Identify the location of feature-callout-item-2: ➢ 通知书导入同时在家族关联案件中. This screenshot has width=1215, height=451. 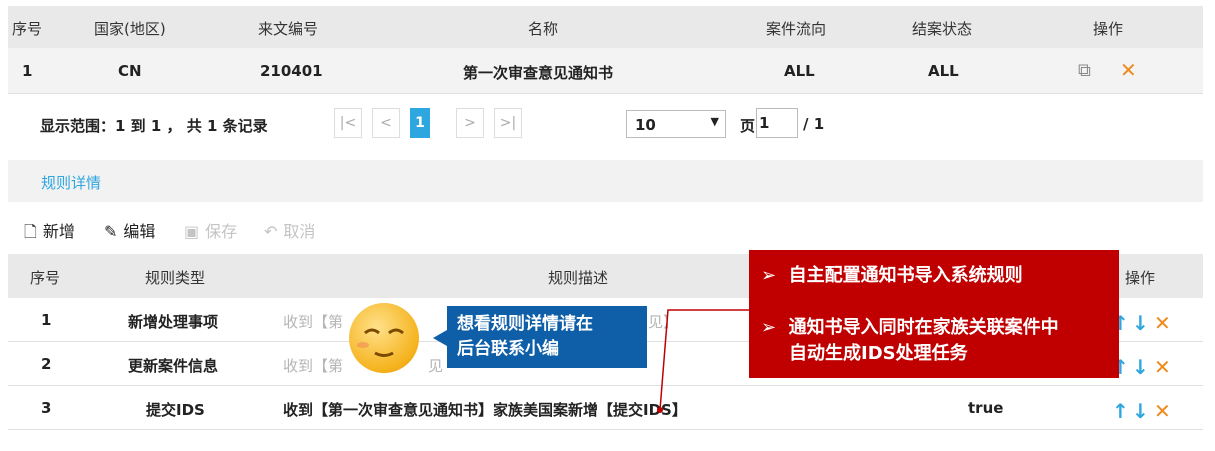
(910, 327).